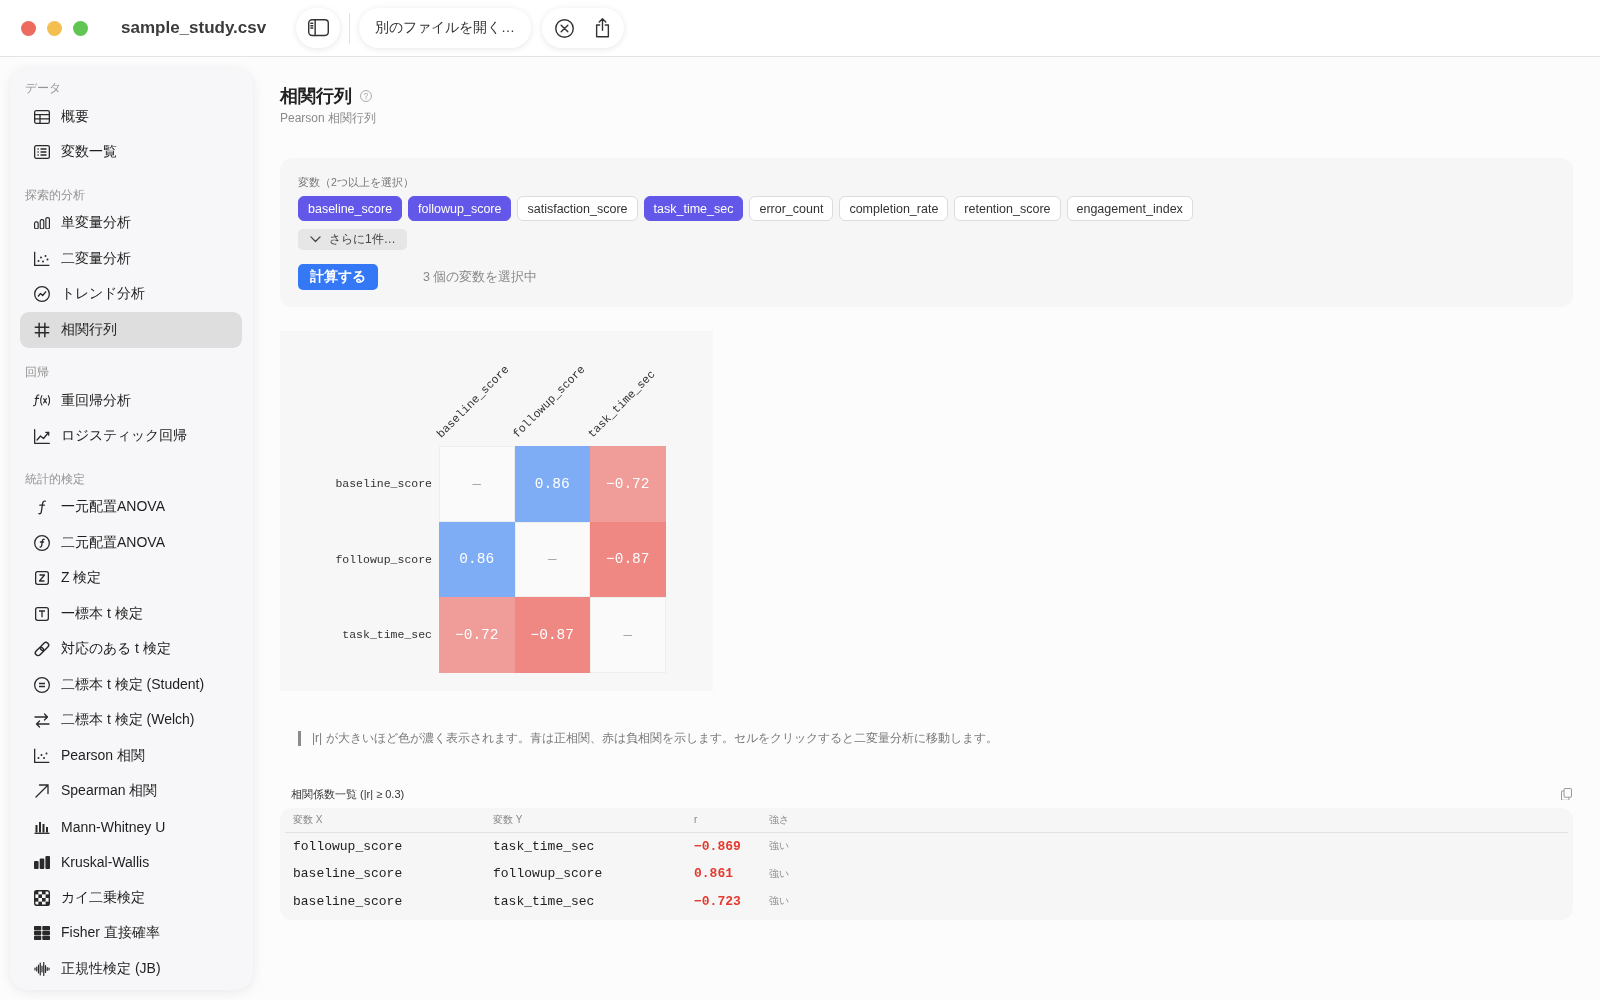  What do you see at coordinates (41, 152) in the screenshot?
I see `list-icon` at bounding box center [41, 152].